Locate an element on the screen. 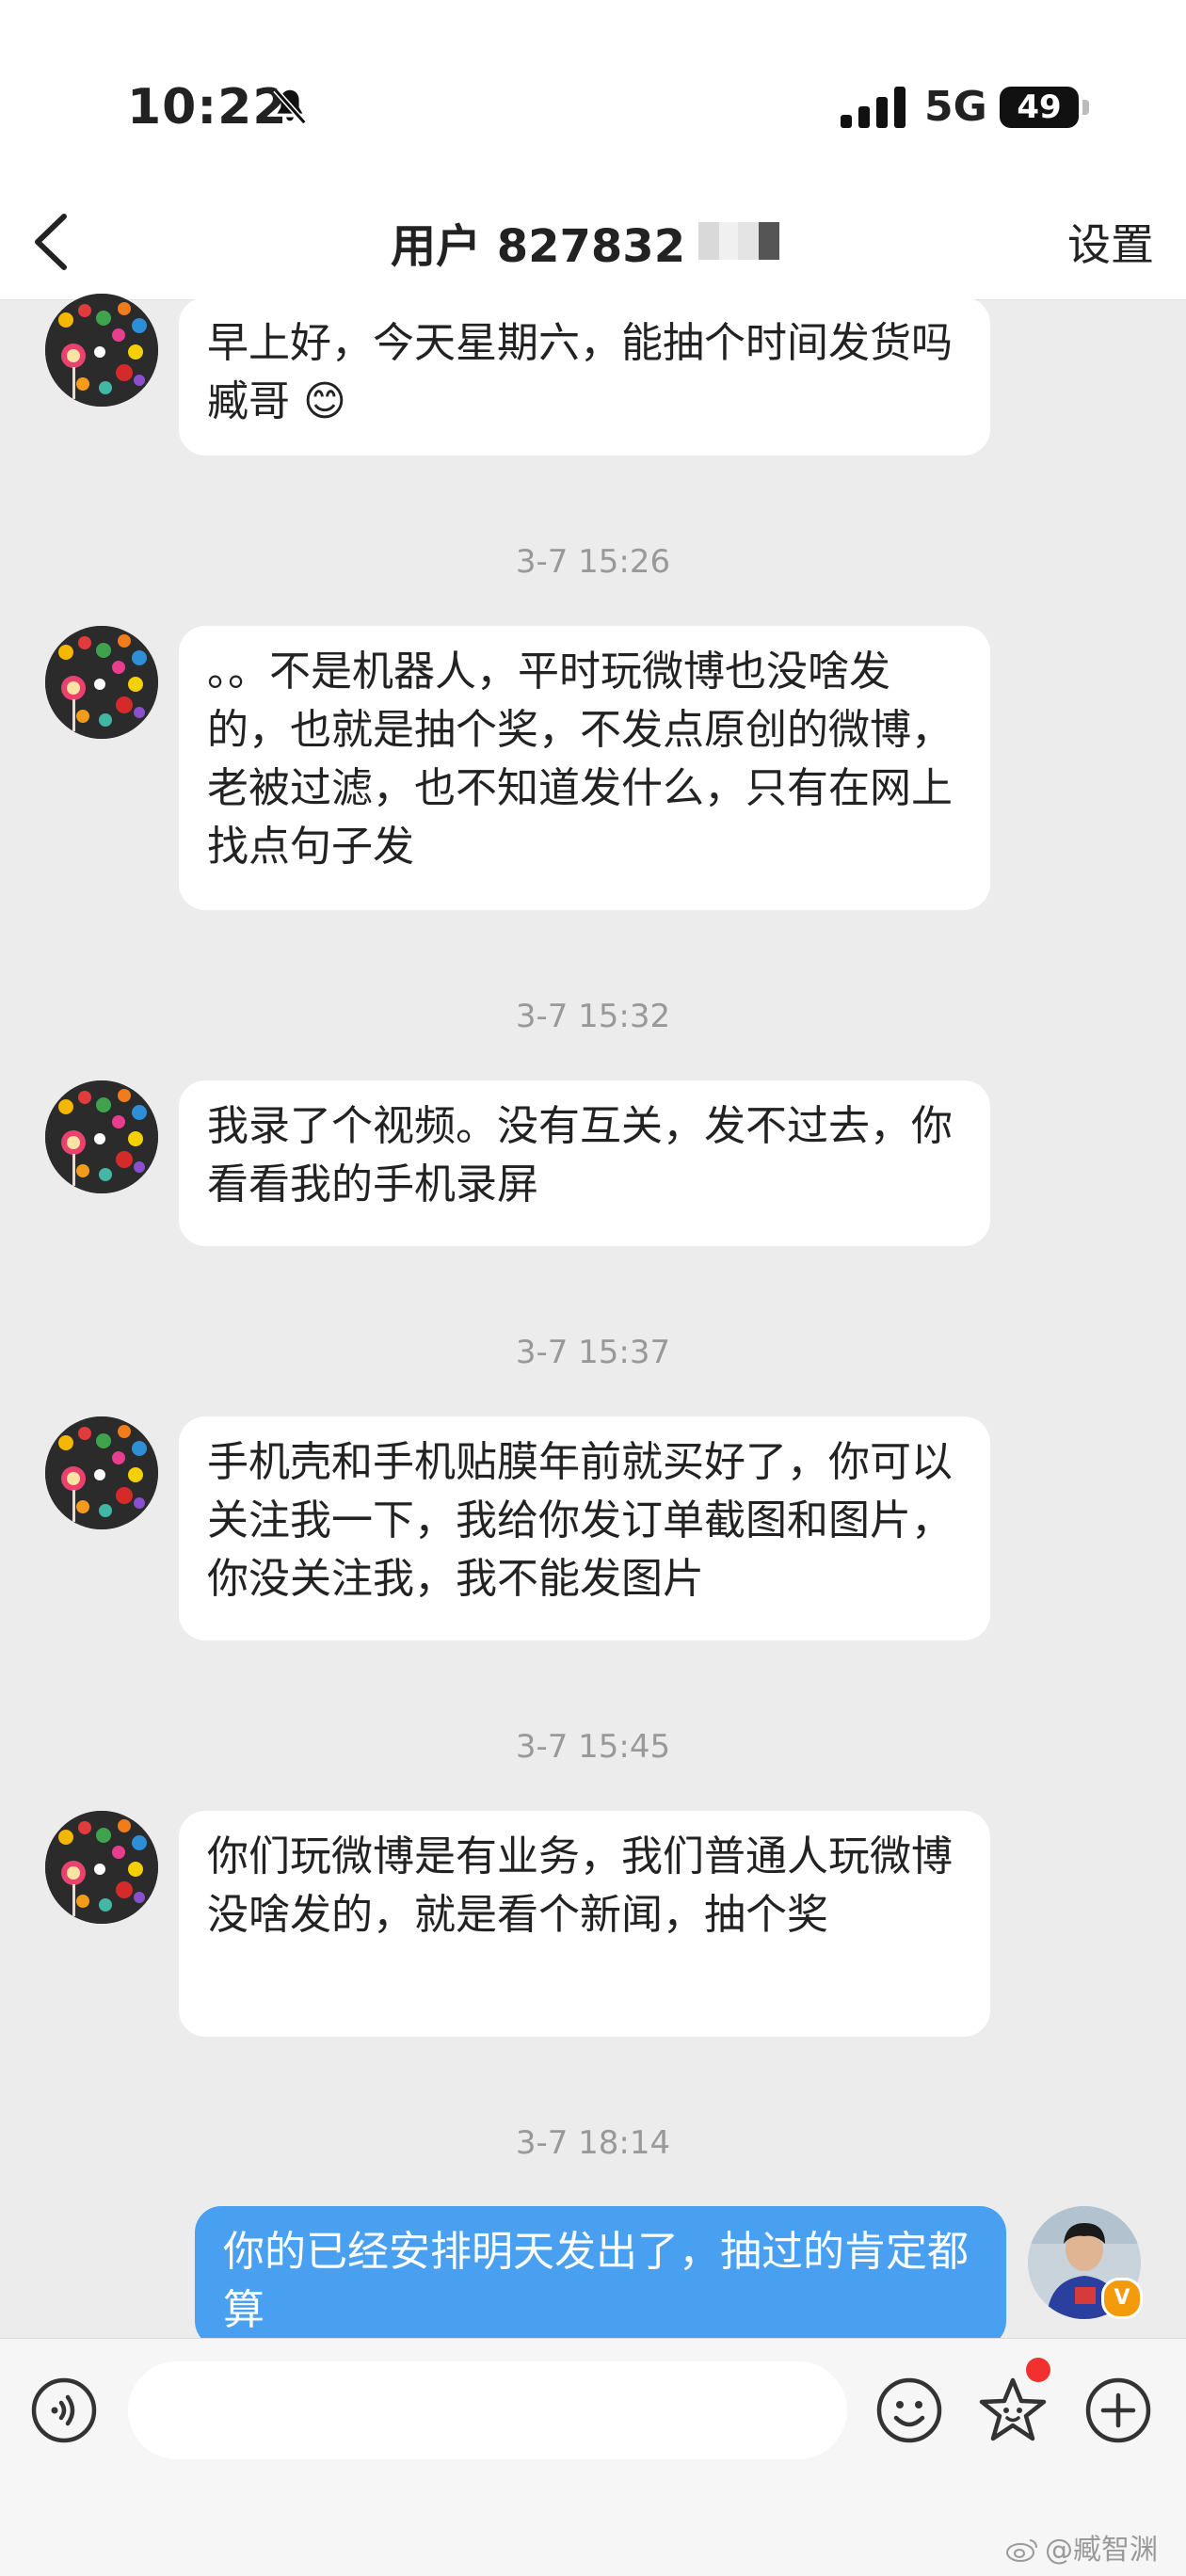 This screenshot has width=1186, height=2576. timestamp: 3-7 15:32 is located at coordinates (593, 1016).